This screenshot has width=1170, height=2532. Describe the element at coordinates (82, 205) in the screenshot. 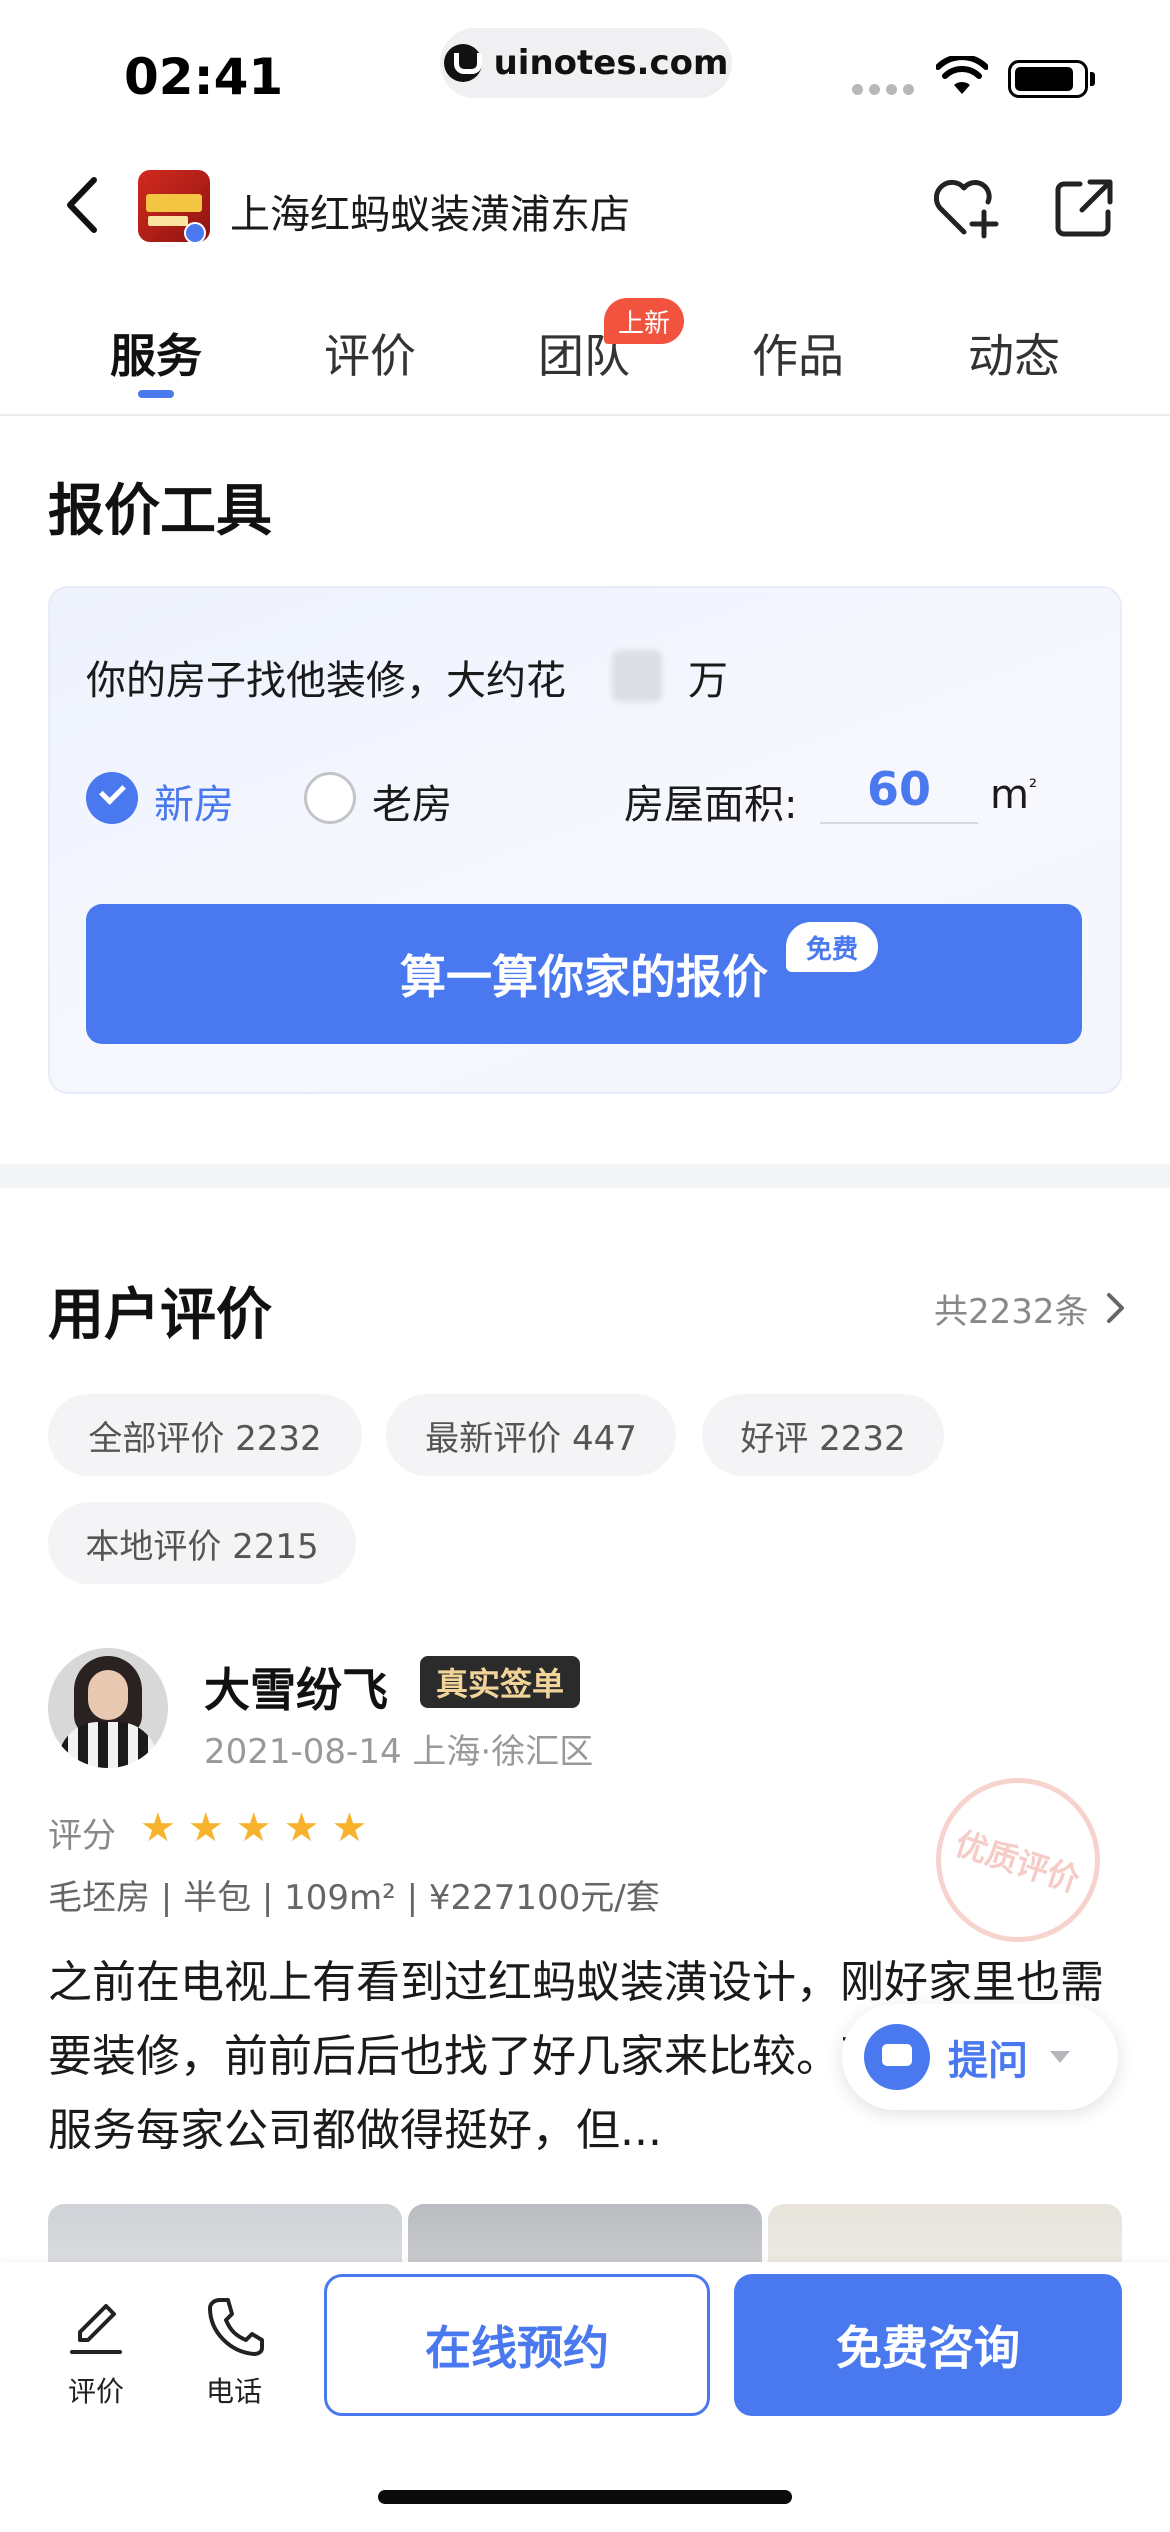

I see `back-icon` at that location.